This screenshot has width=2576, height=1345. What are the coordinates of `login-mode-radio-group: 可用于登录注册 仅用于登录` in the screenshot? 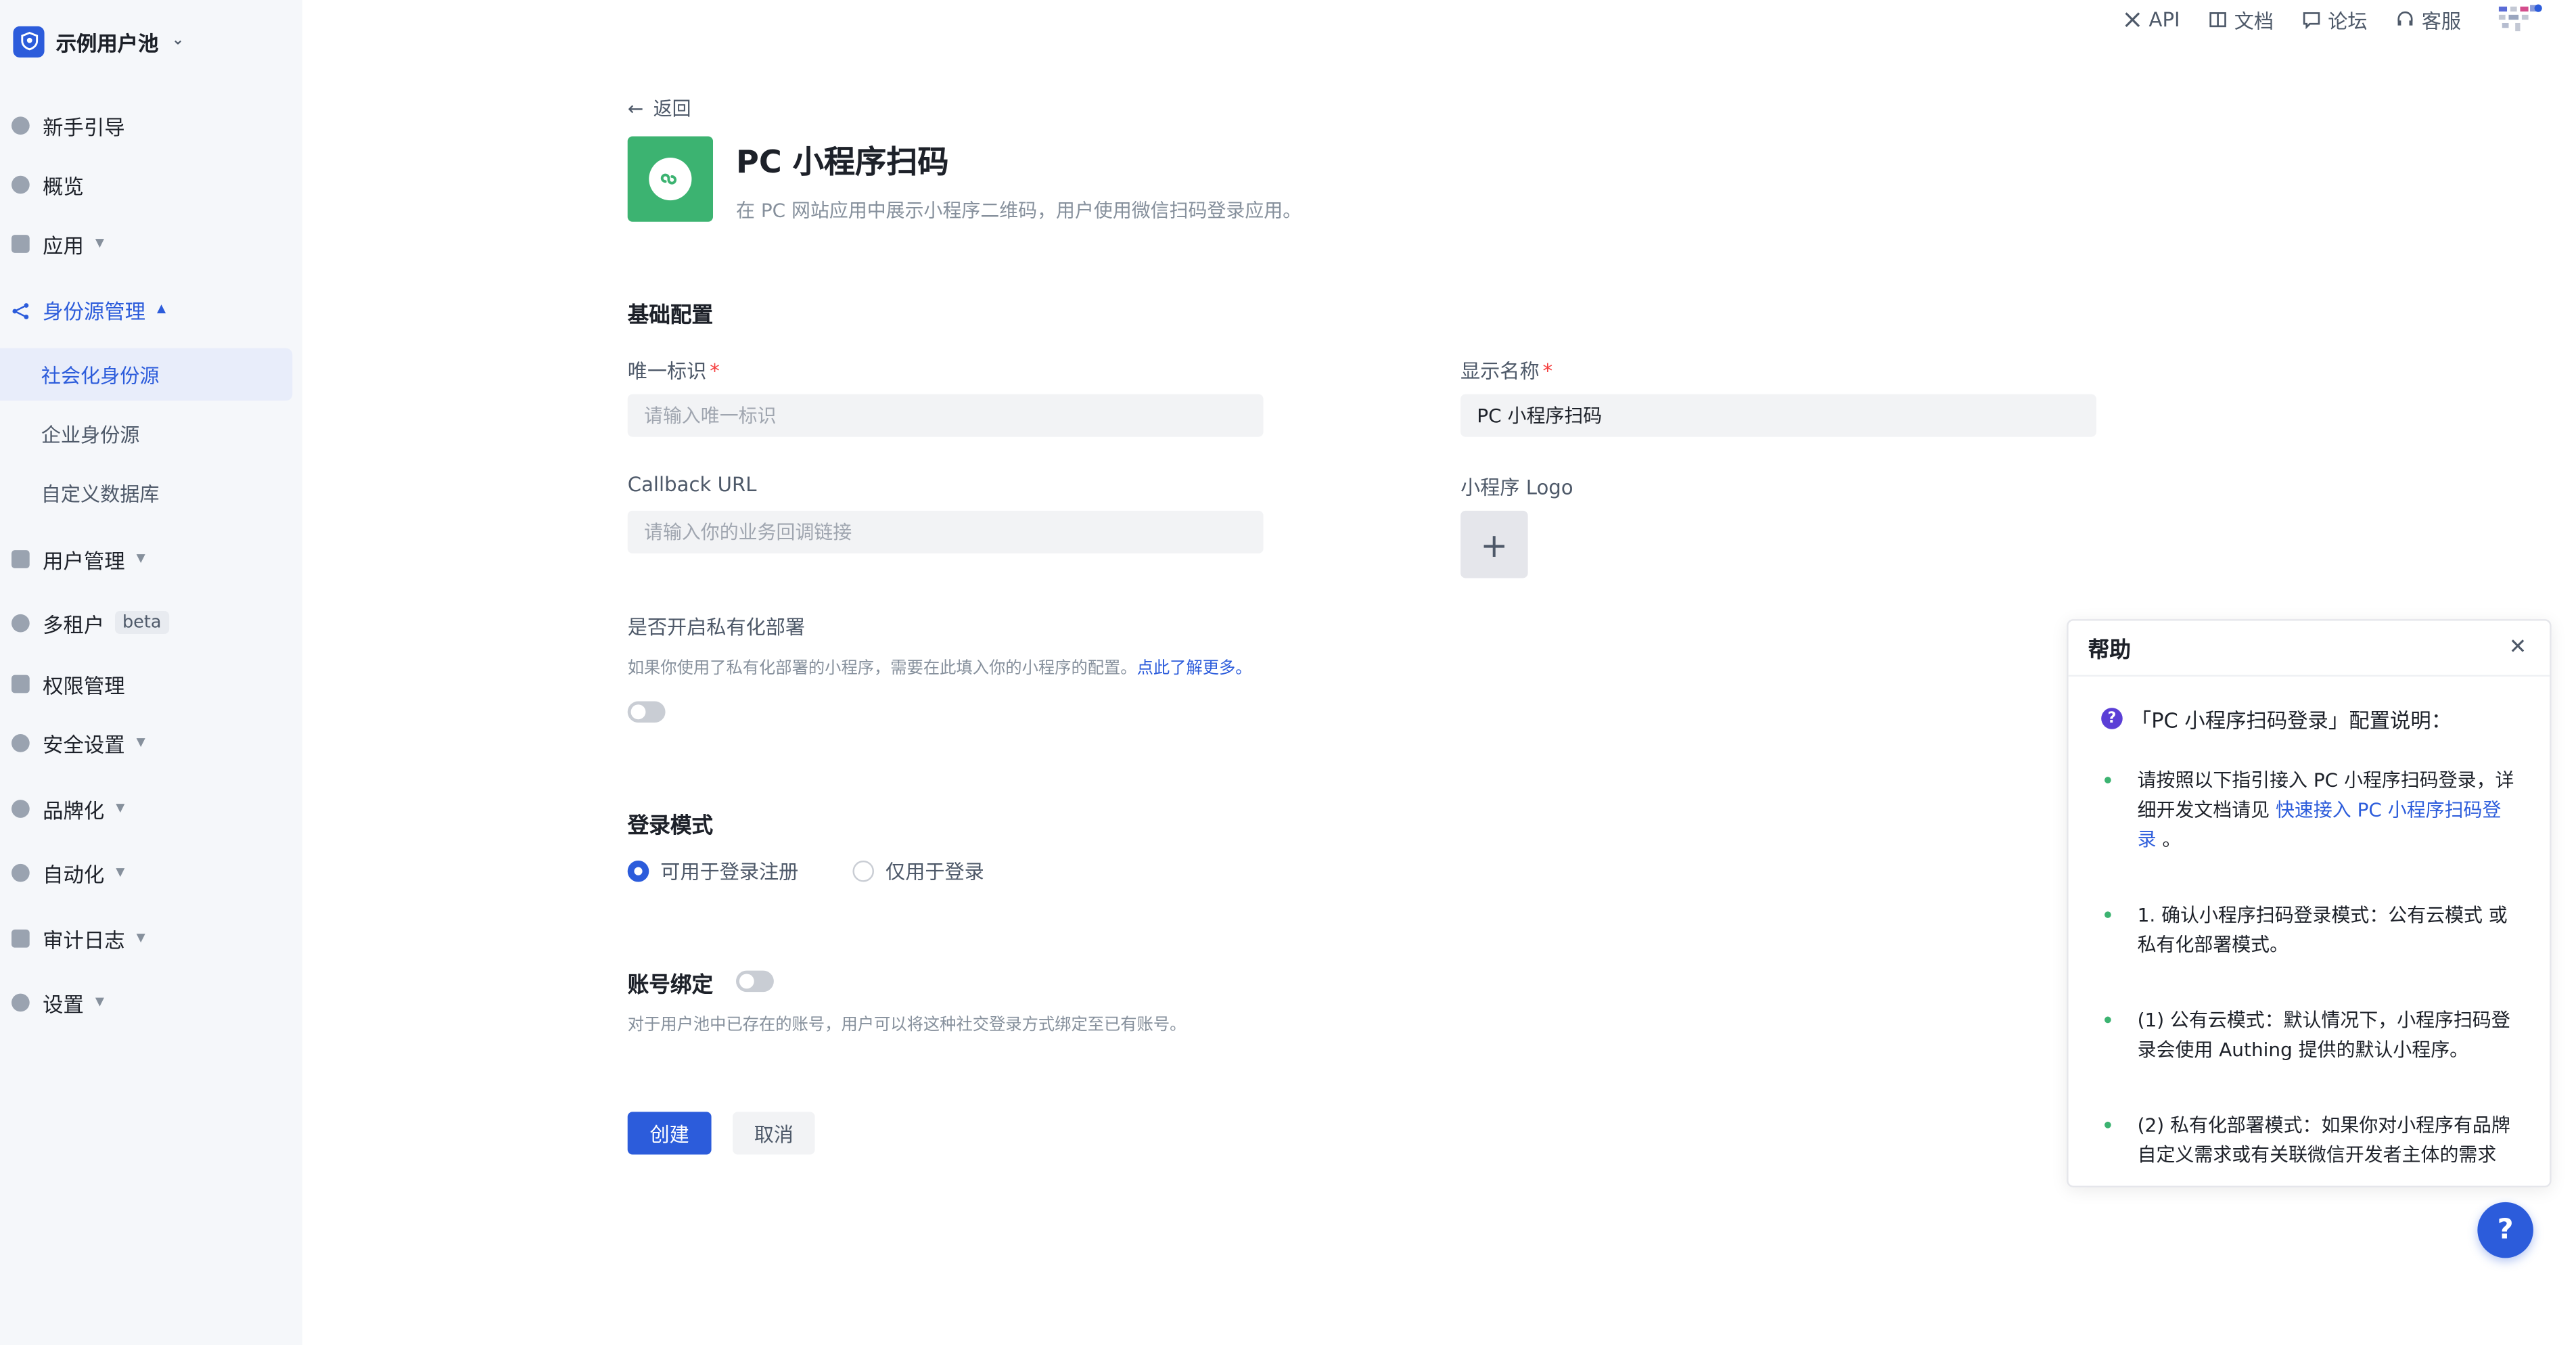 It's located at (833, 871).